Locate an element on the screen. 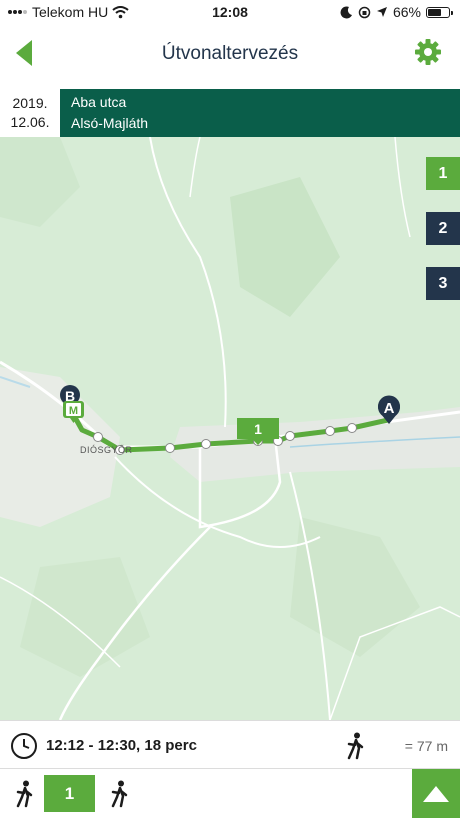 The width and height of the screenshot is (460, 818). trip-legs: 1 is located at coordinates (230, 793).